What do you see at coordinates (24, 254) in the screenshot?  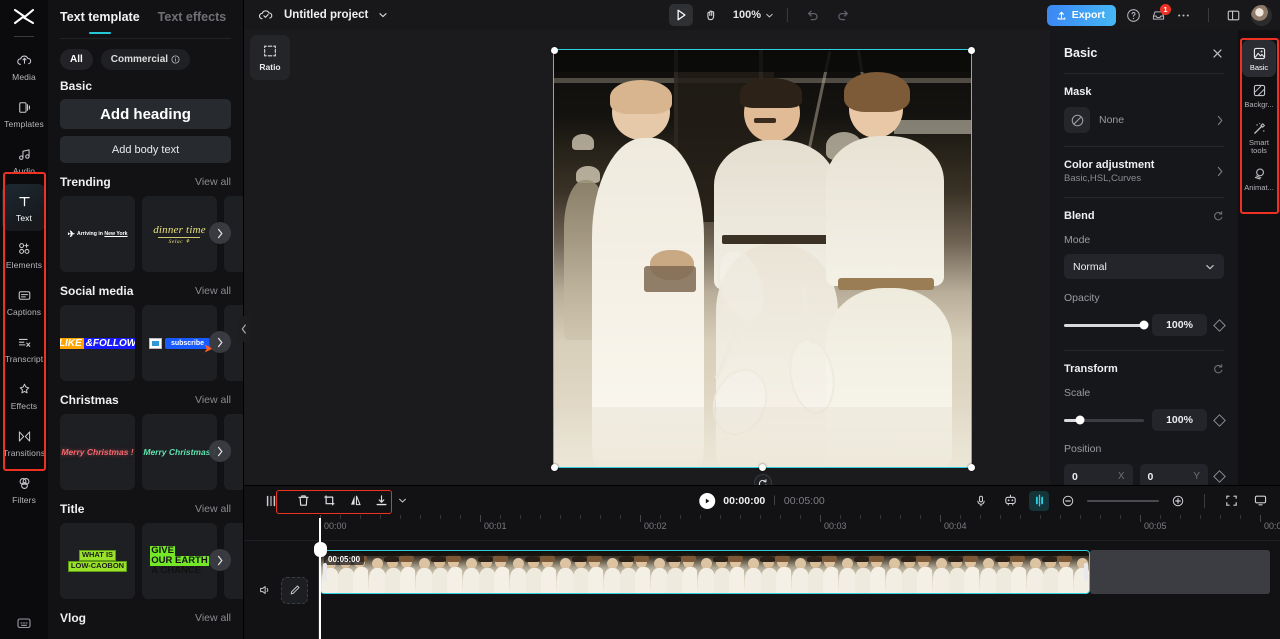 I see `sidebar-item-elements: Elements` at bounding box center [24, 254].